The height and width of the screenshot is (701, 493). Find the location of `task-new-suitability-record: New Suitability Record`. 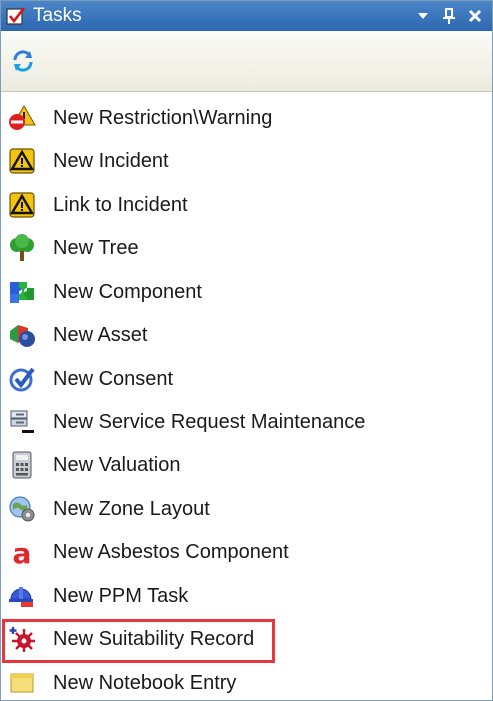

task-new-suitability-record: New Suitability Record is located at coordinates (246, 639).